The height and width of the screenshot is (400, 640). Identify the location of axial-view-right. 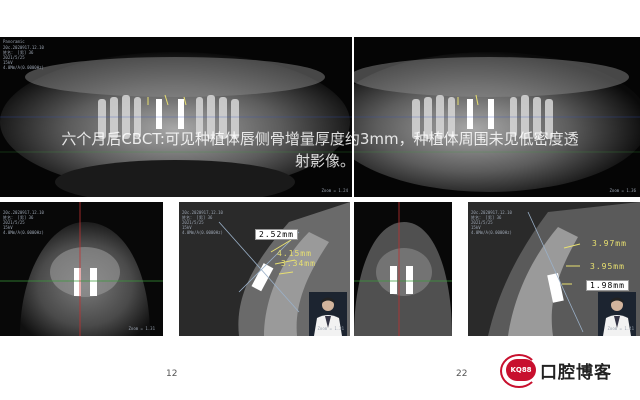
(403, 269).